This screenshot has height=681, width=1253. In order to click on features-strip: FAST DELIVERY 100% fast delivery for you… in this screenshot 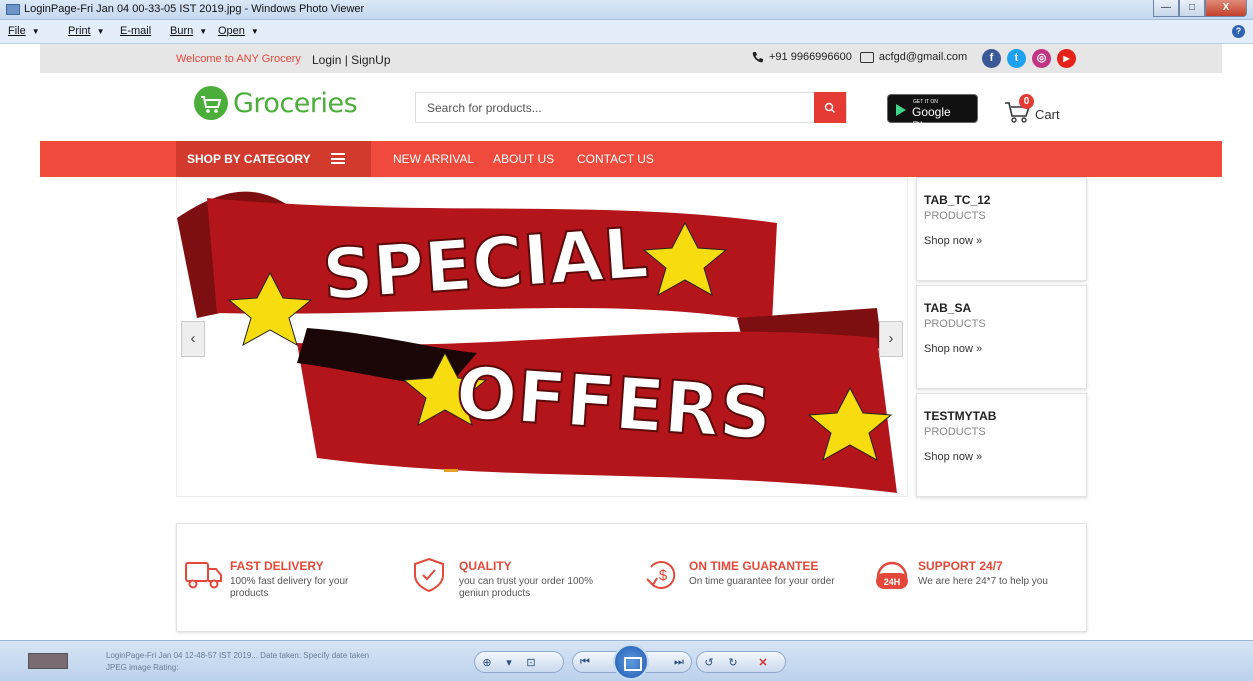, I will do `click(631, 577)`.